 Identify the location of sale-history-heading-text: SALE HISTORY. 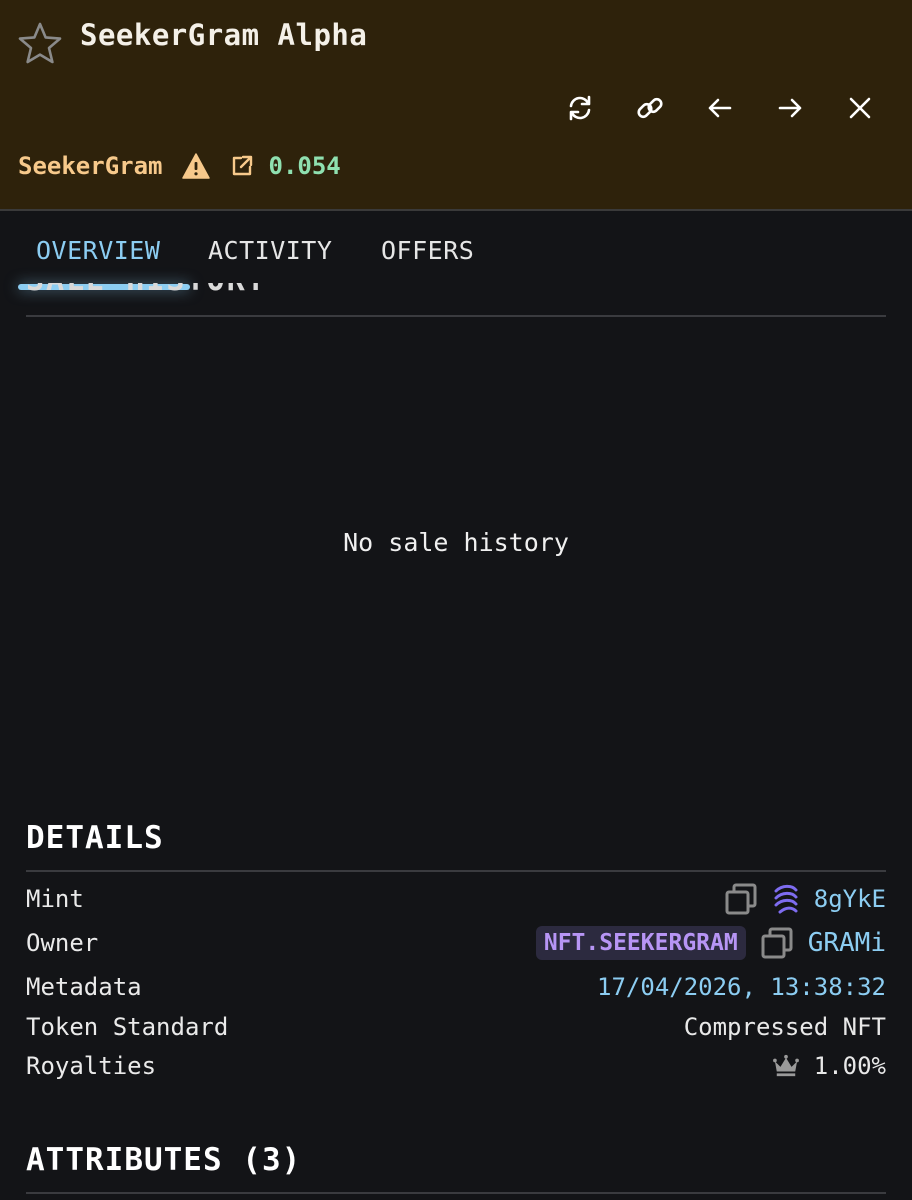
(146, 290).